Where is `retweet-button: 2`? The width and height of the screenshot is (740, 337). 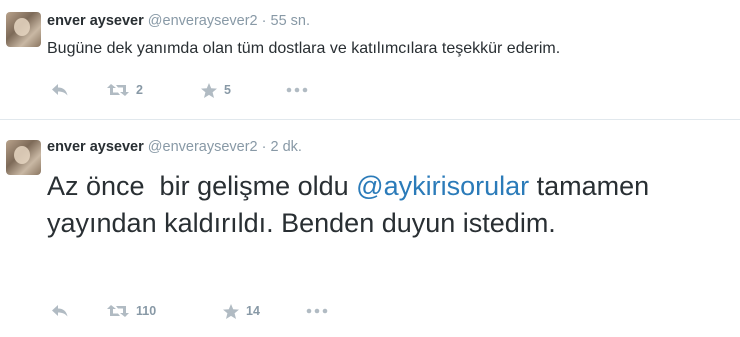 retweet-button: 2 is located at coordinates (124, 90).